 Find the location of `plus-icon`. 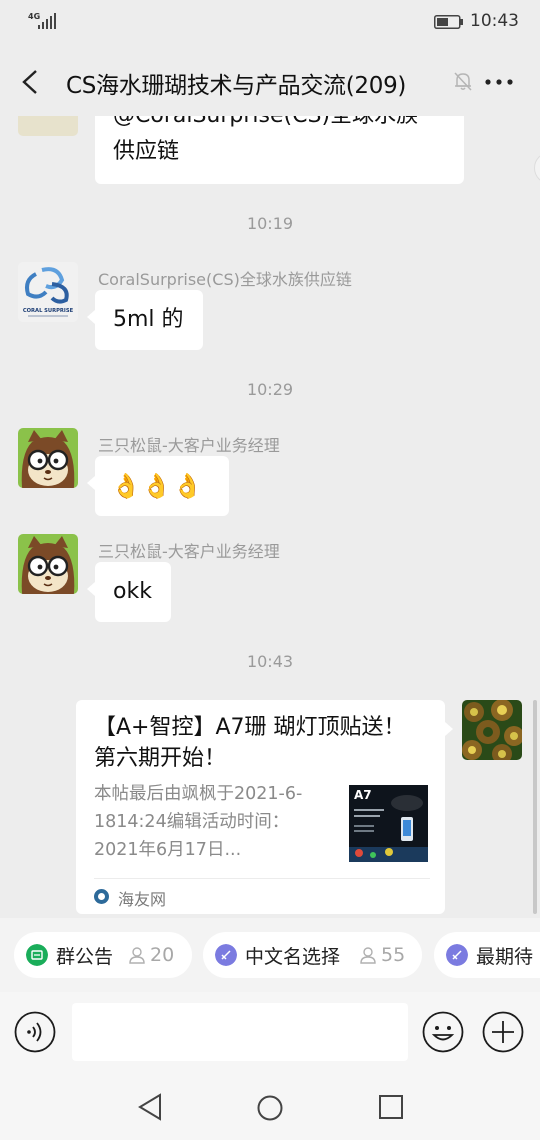

plus-icon is located at coordinates (503, 1032).